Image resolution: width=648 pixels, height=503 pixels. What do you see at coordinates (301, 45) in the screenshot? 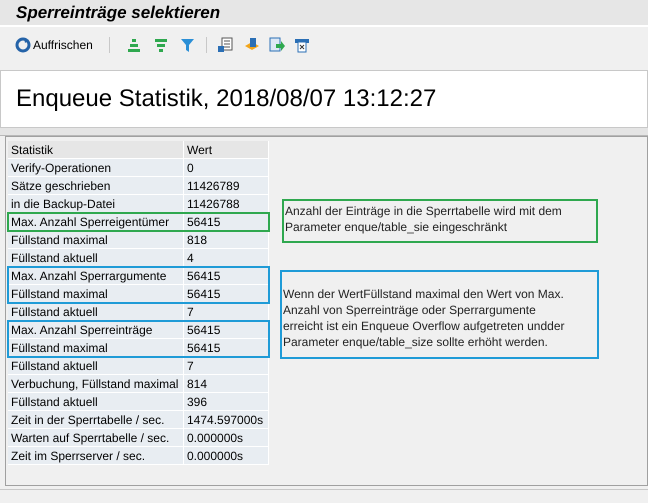
I see `print-icon` at bounding box center [301, 45].